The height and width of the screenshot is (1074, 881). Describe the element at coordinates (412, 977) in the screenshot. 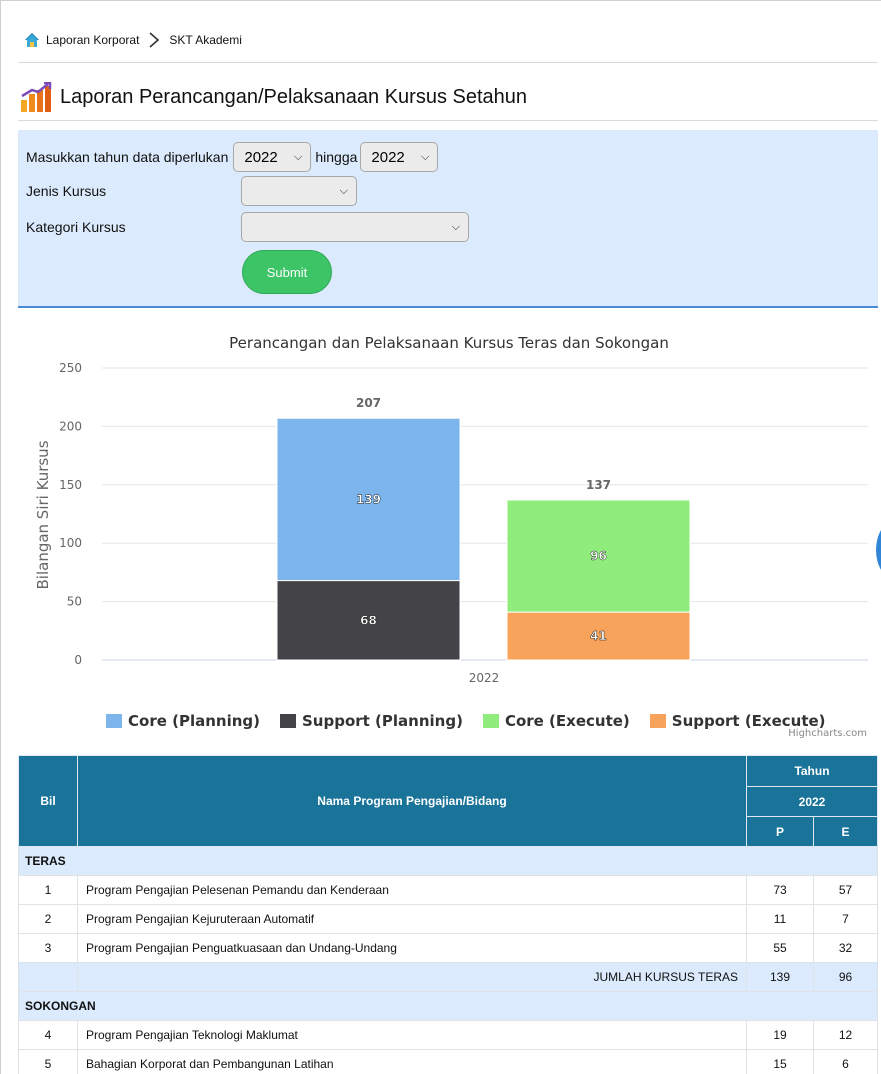

I see `total-label: JUMLAH KURSUS TERAS` at that location.